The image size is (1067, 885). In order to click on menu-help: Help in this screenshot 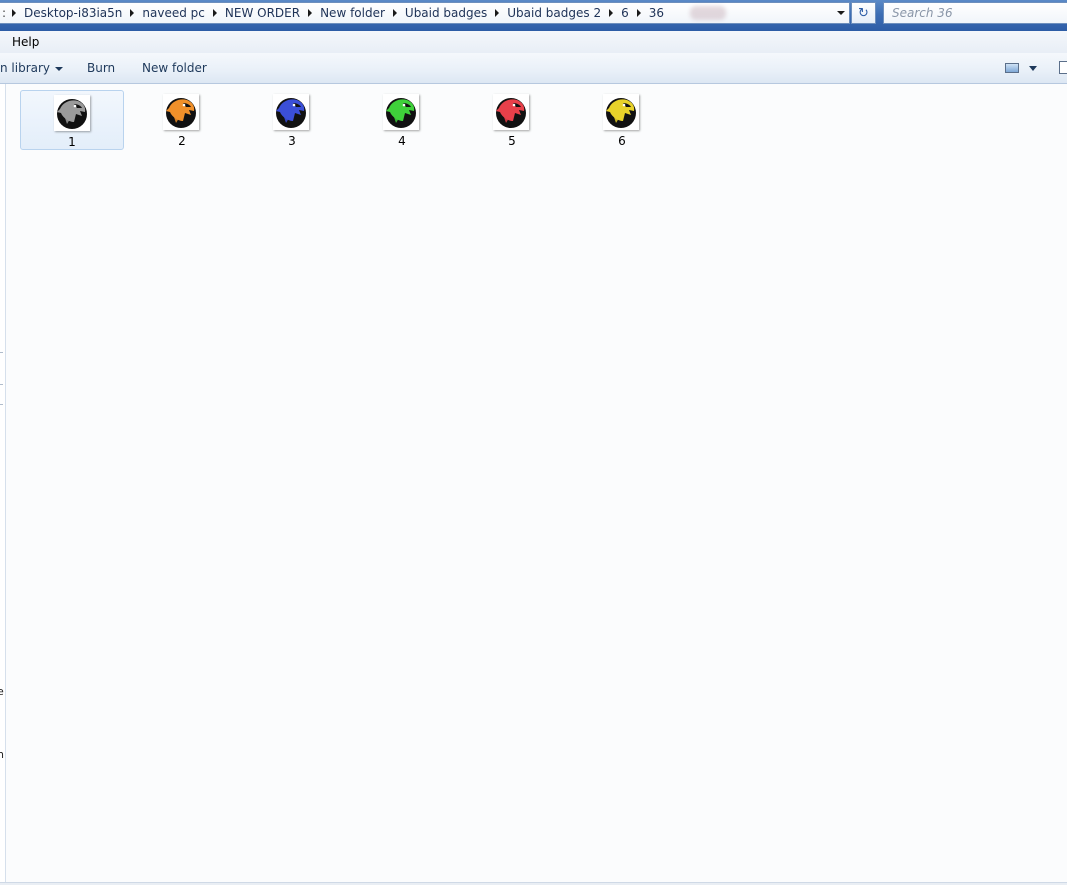, I will do `click(25, 42)`.